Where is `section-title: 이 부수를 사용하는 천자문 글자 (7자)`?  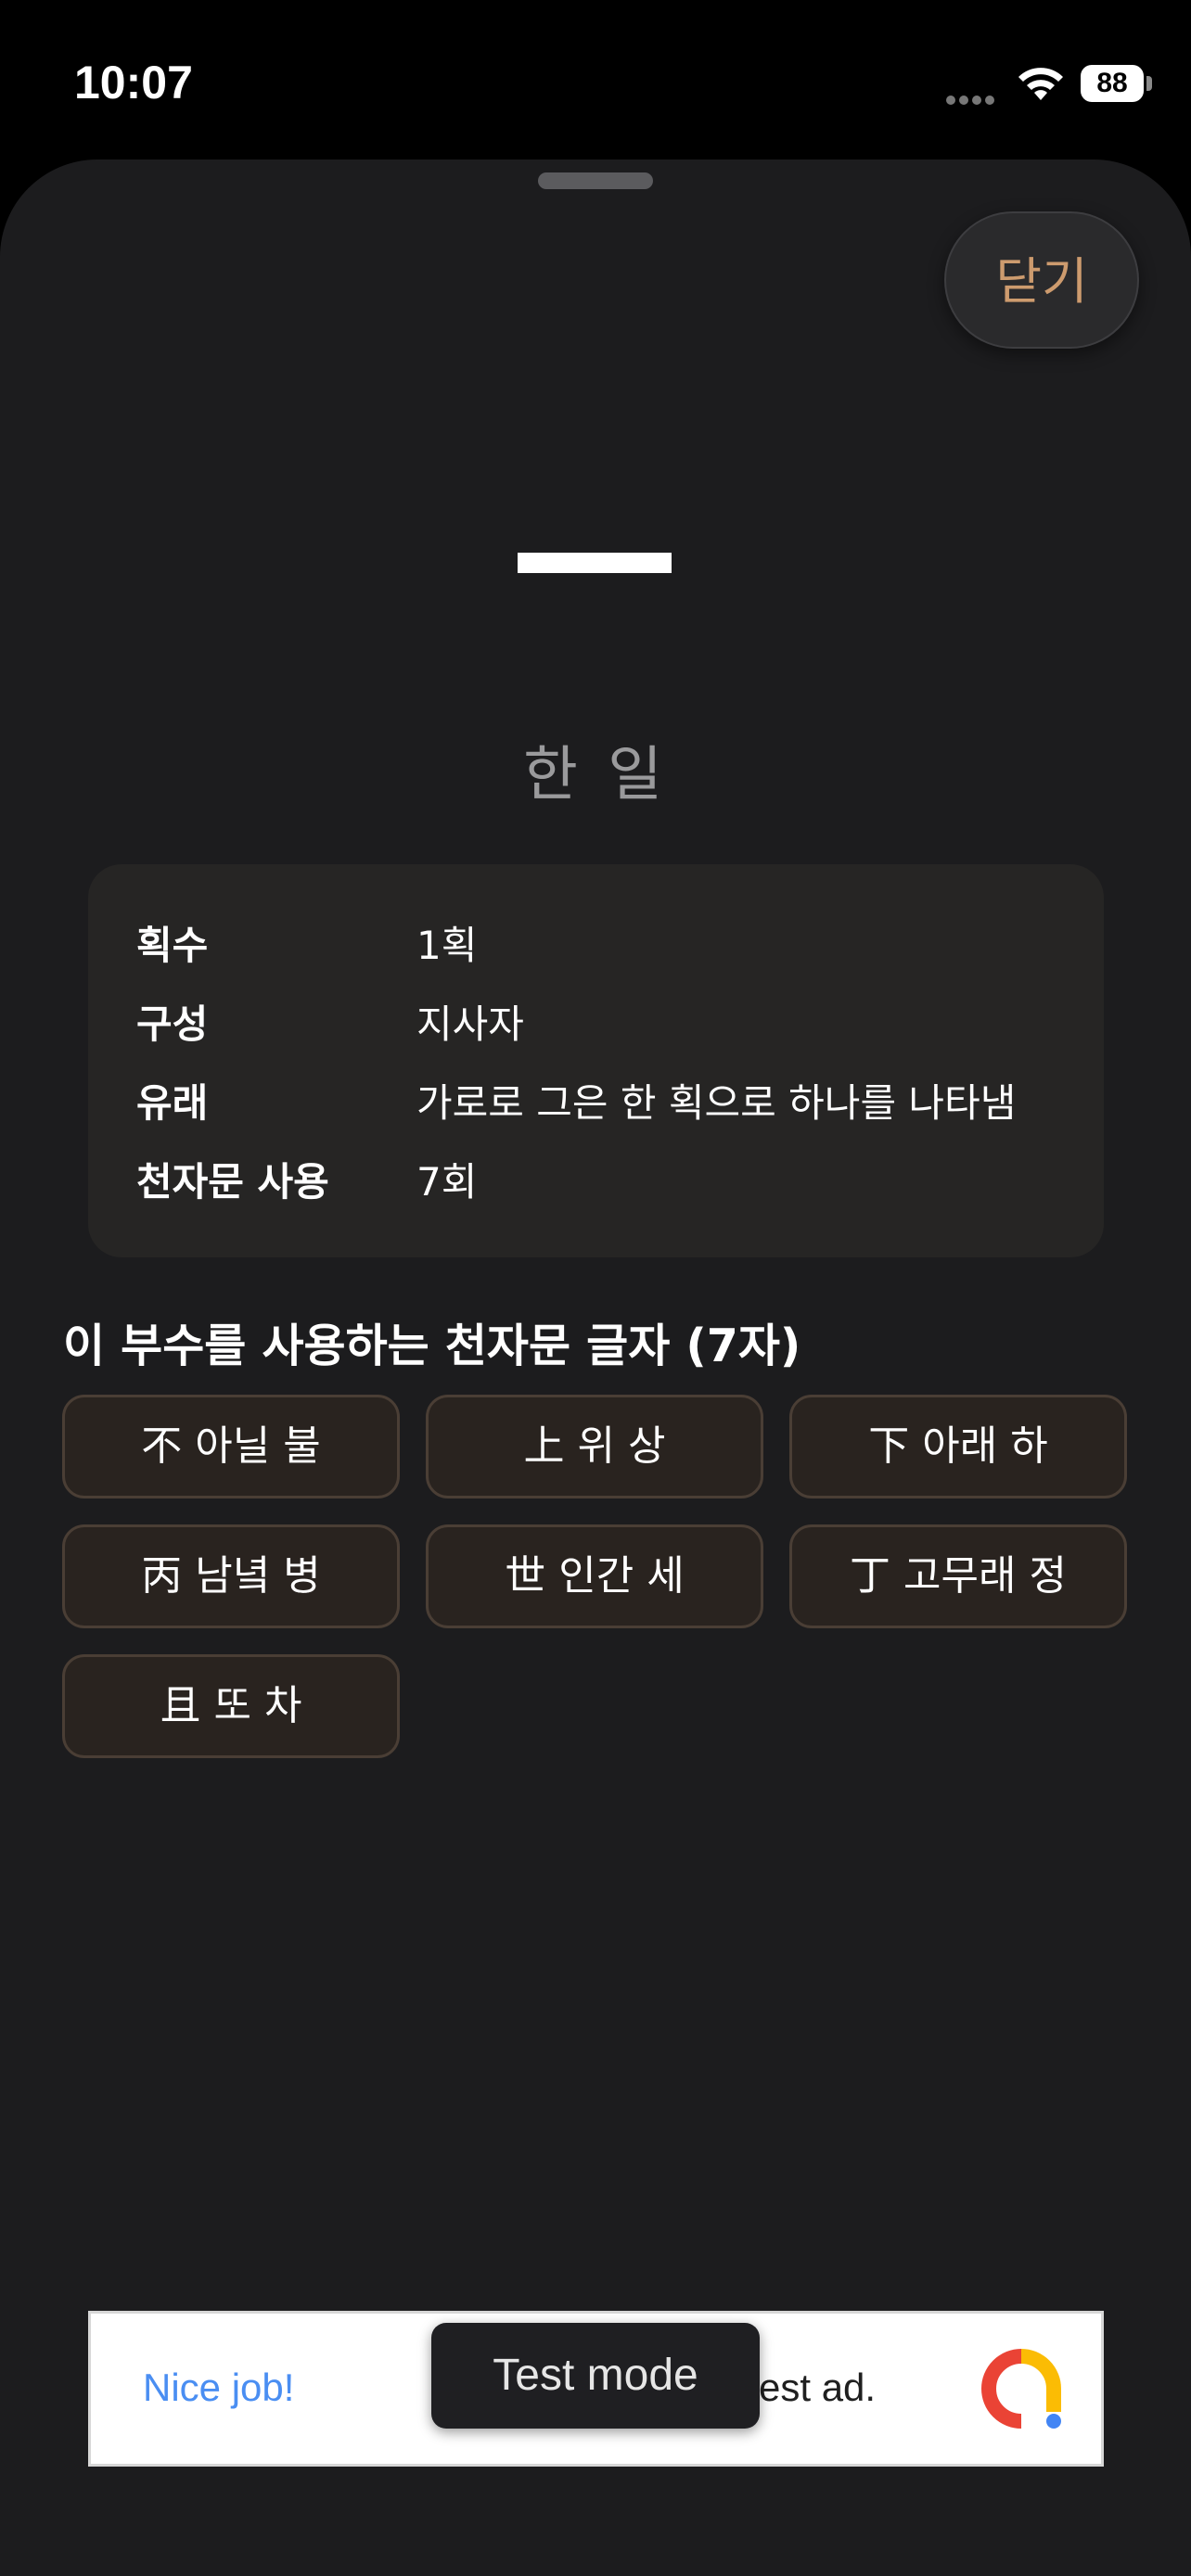 section-title: 이 부수를 사용하는 천자문 글자 (7자) is located at coordinates (432, 1346).